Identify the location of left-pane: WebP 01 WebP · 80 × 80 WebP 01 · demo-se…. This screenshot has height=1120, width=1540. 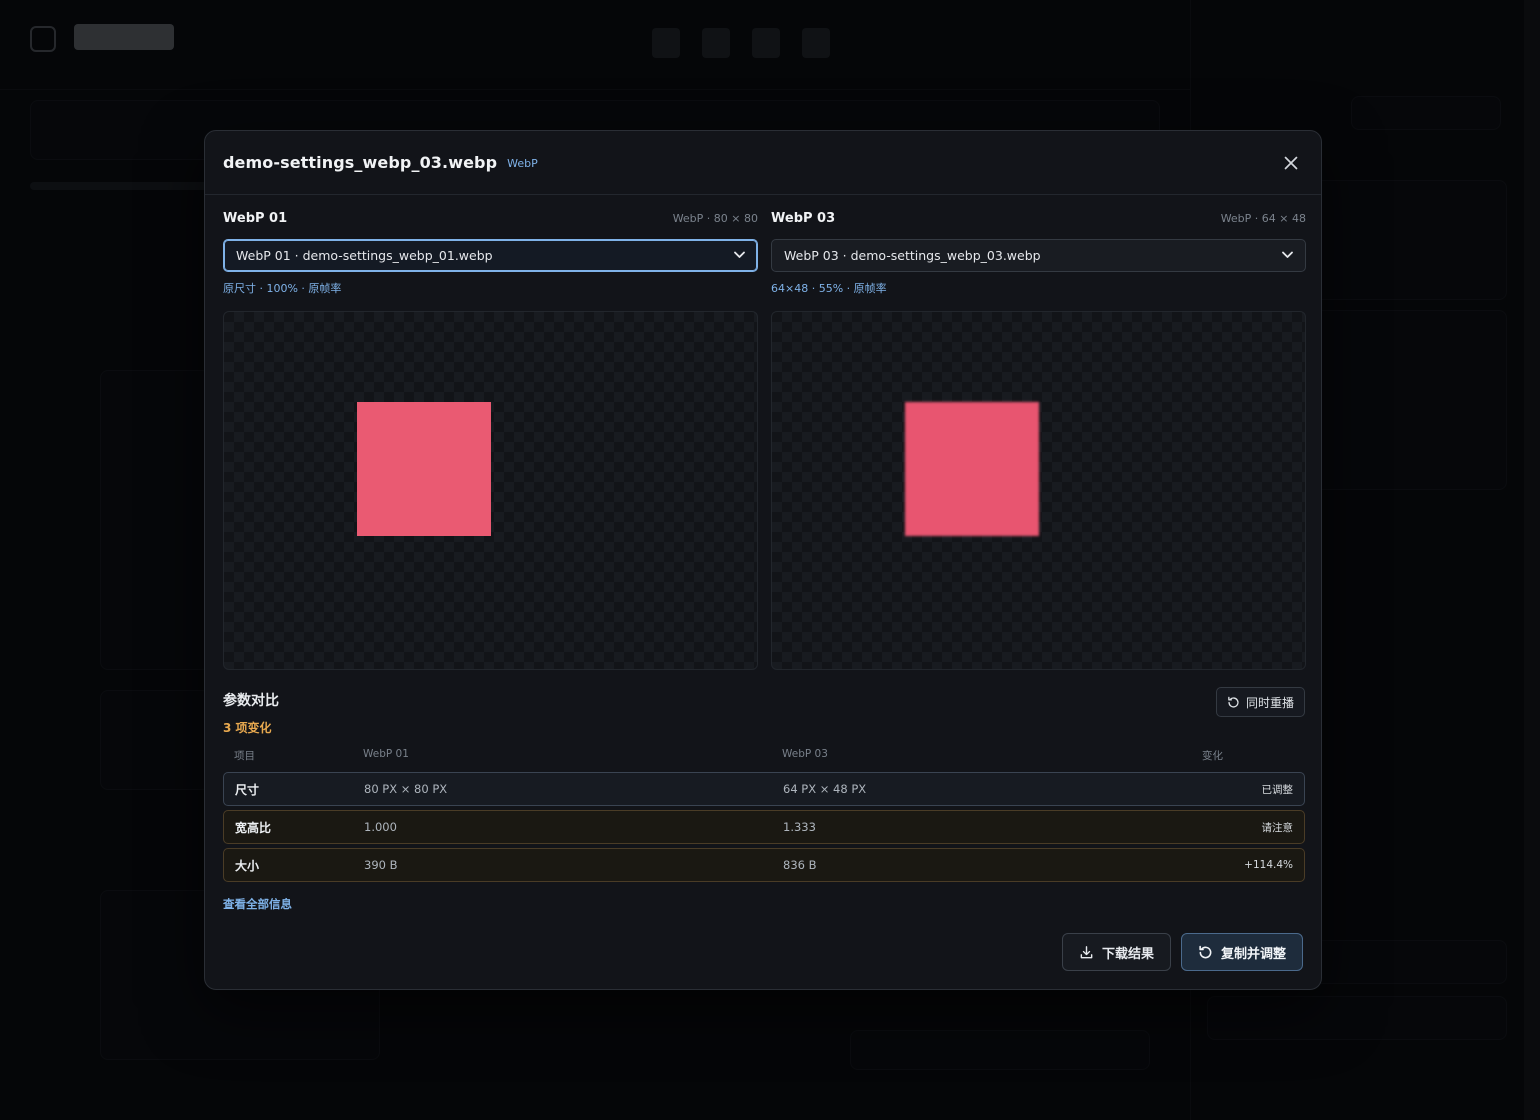
(490, 440).